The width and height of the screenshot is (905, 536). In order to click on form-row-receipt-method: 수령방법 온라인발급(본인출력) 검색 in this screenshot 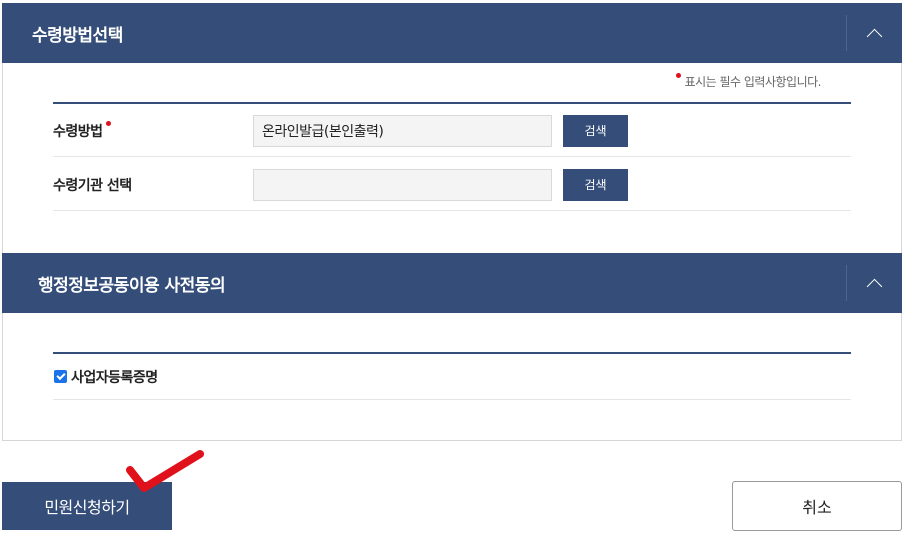, I will do `click(452, 131)`.